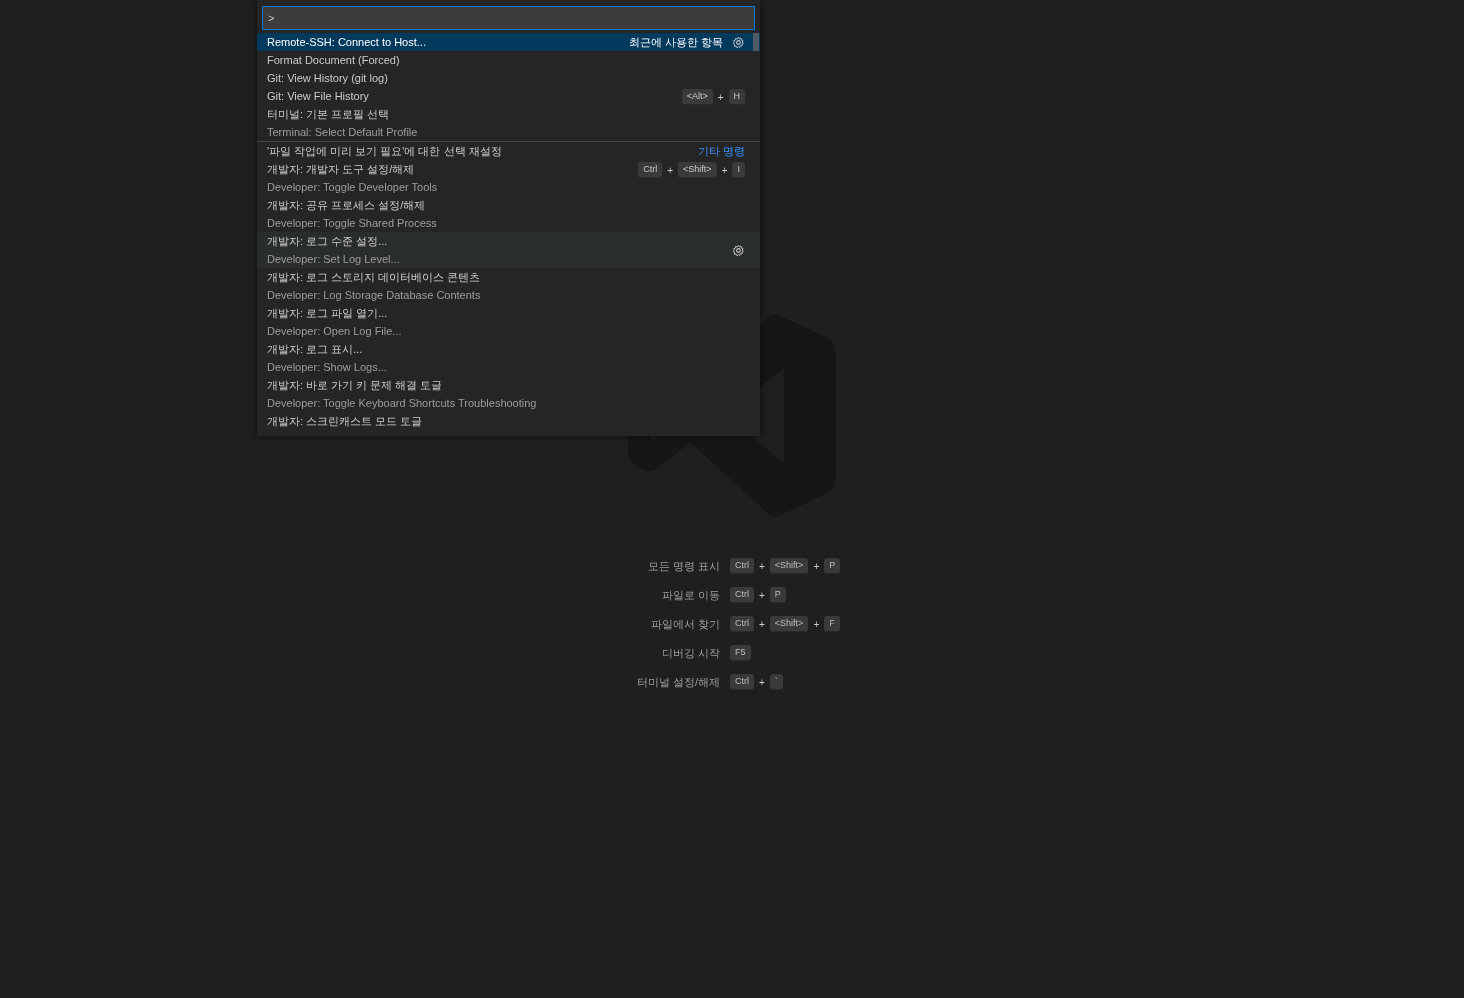 This screenshot has height=998, width=1464. Describe the element at coordinates (353, 187) in the screenshot. I see `command-detail: Developer: Toggle Developer Tools` at that location.